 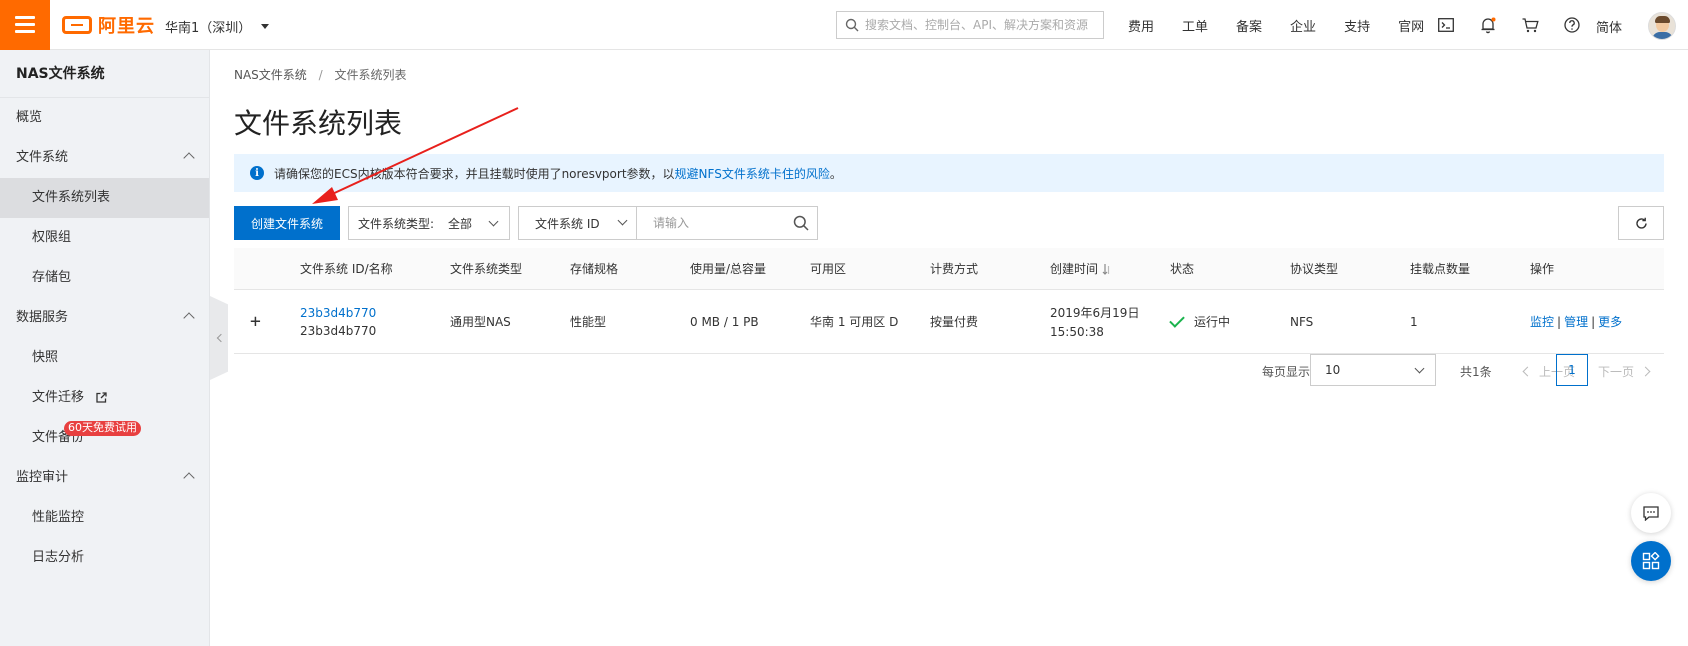 I want to click on sidebar-item-label: 权限组, so click(x=52, y=237).